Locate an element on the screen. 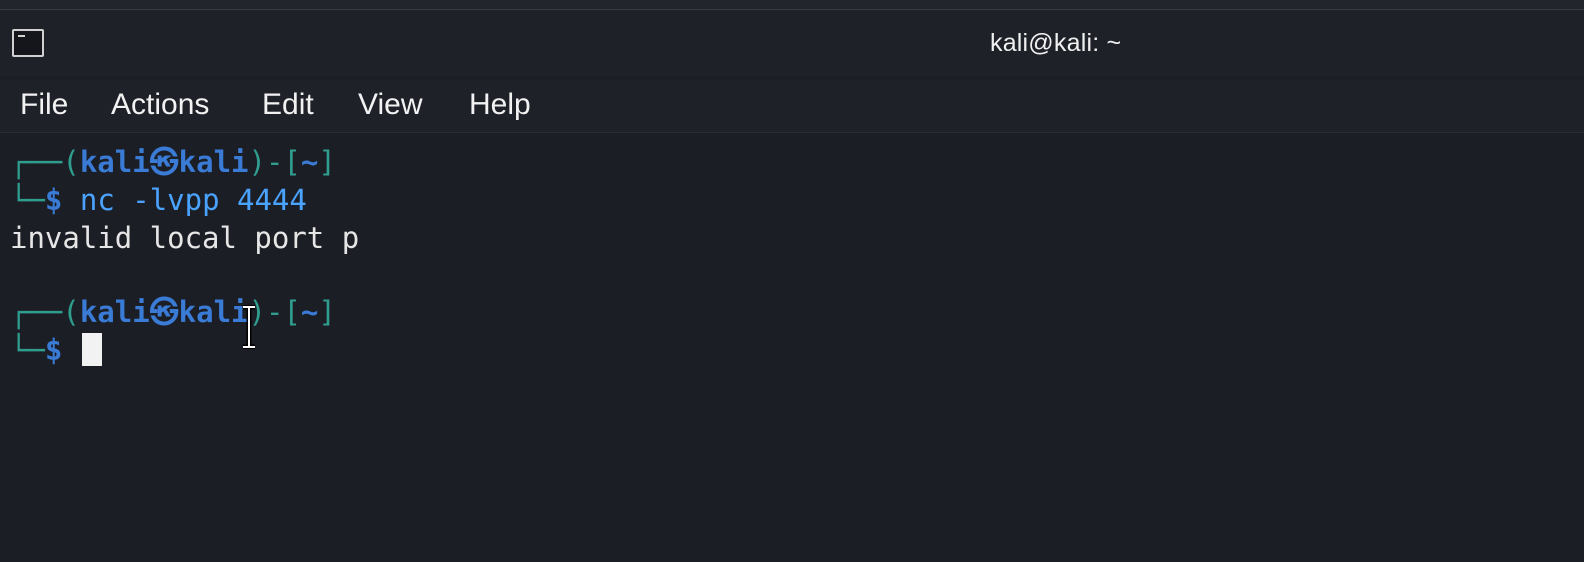 The width and height of the screenshot is (1584, 562). menu-edit: Edit is located at coordinates (288, 105).